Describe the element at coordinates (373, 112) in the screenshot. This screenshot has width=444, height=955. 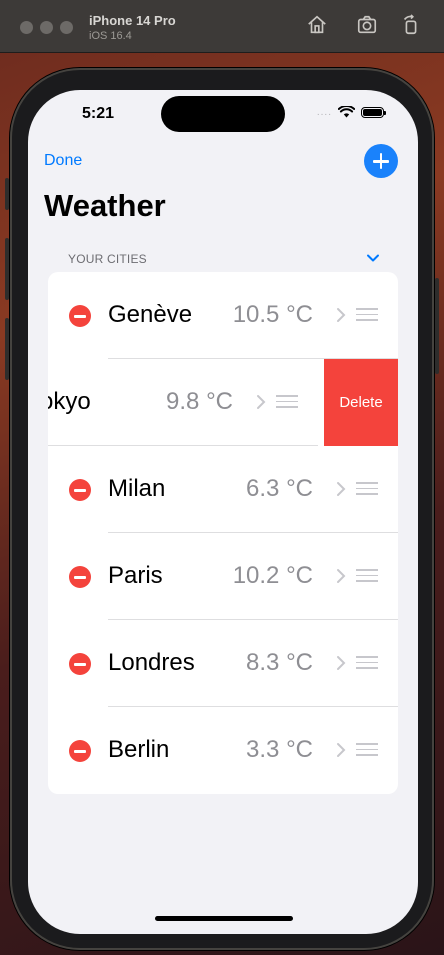
I see `battery-icon` at that location.